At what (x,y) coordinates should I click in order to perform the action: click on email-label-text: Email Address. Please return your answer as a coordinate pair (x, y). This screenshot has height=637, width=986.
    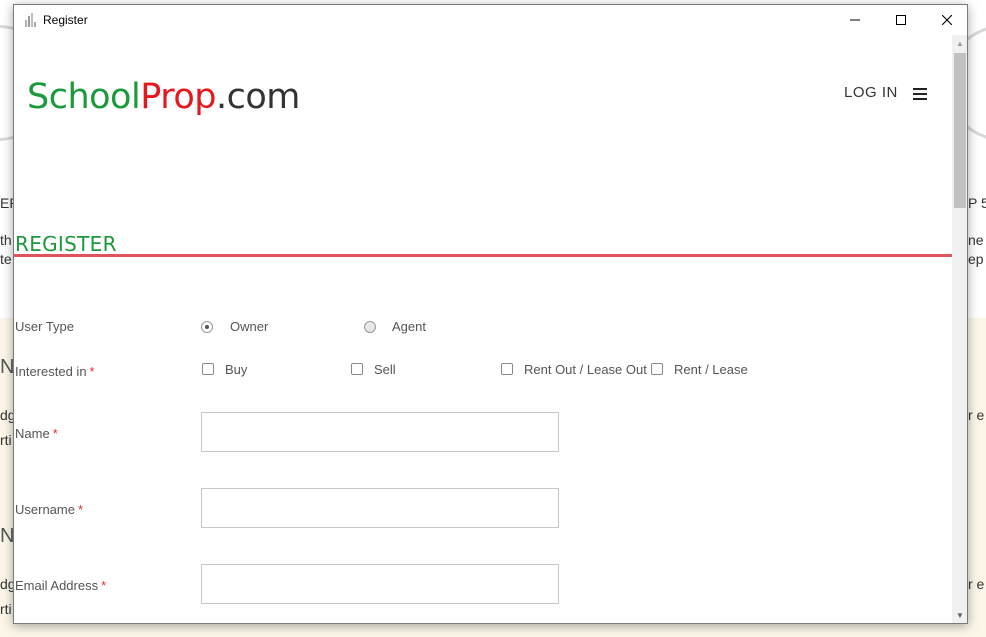
    Looking at the image, I should click on (57, 585).